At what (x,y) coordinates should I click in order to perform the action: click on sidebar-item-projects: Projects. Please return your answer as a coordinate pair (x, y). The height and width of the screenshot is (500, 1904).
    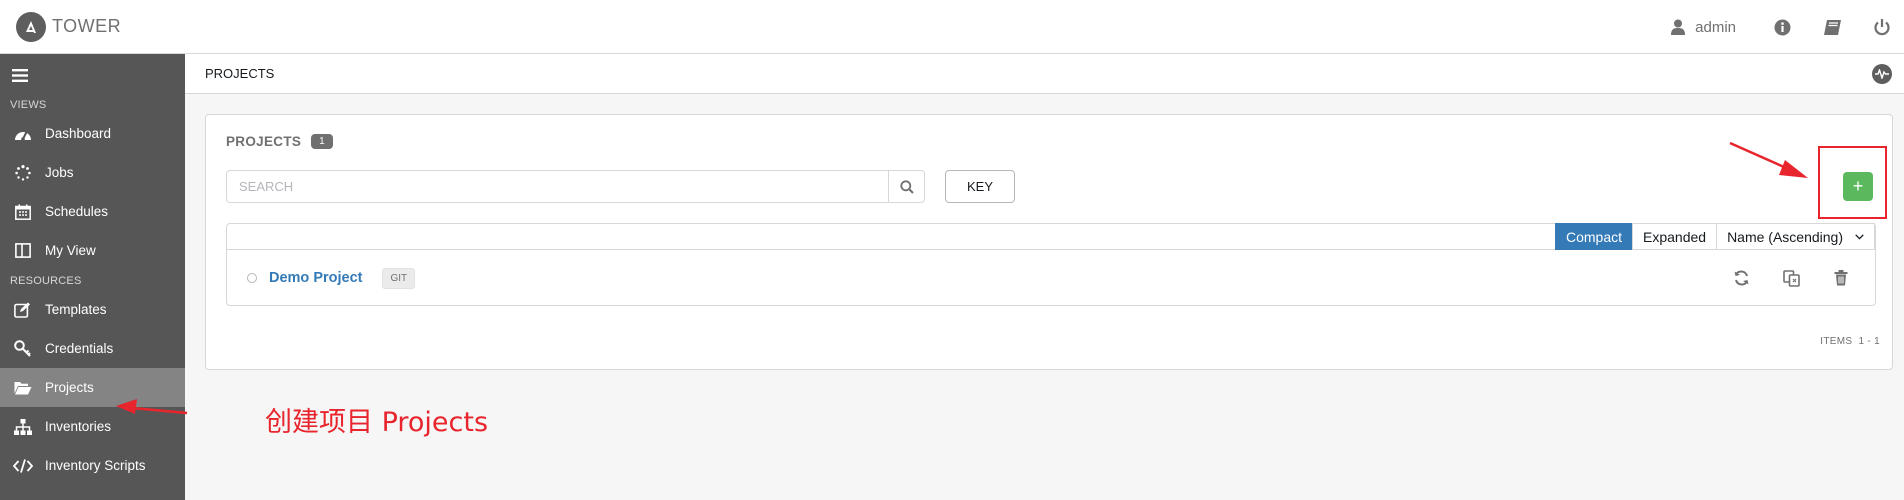
    Looking at the image, I should click on (92, 387).